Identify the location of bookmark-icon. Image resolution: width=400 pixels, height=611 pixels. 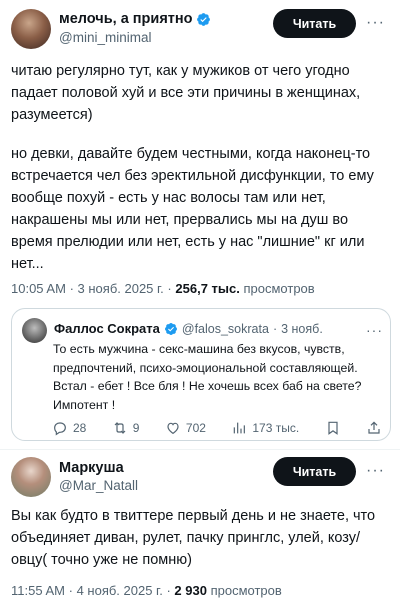
(332, 428).